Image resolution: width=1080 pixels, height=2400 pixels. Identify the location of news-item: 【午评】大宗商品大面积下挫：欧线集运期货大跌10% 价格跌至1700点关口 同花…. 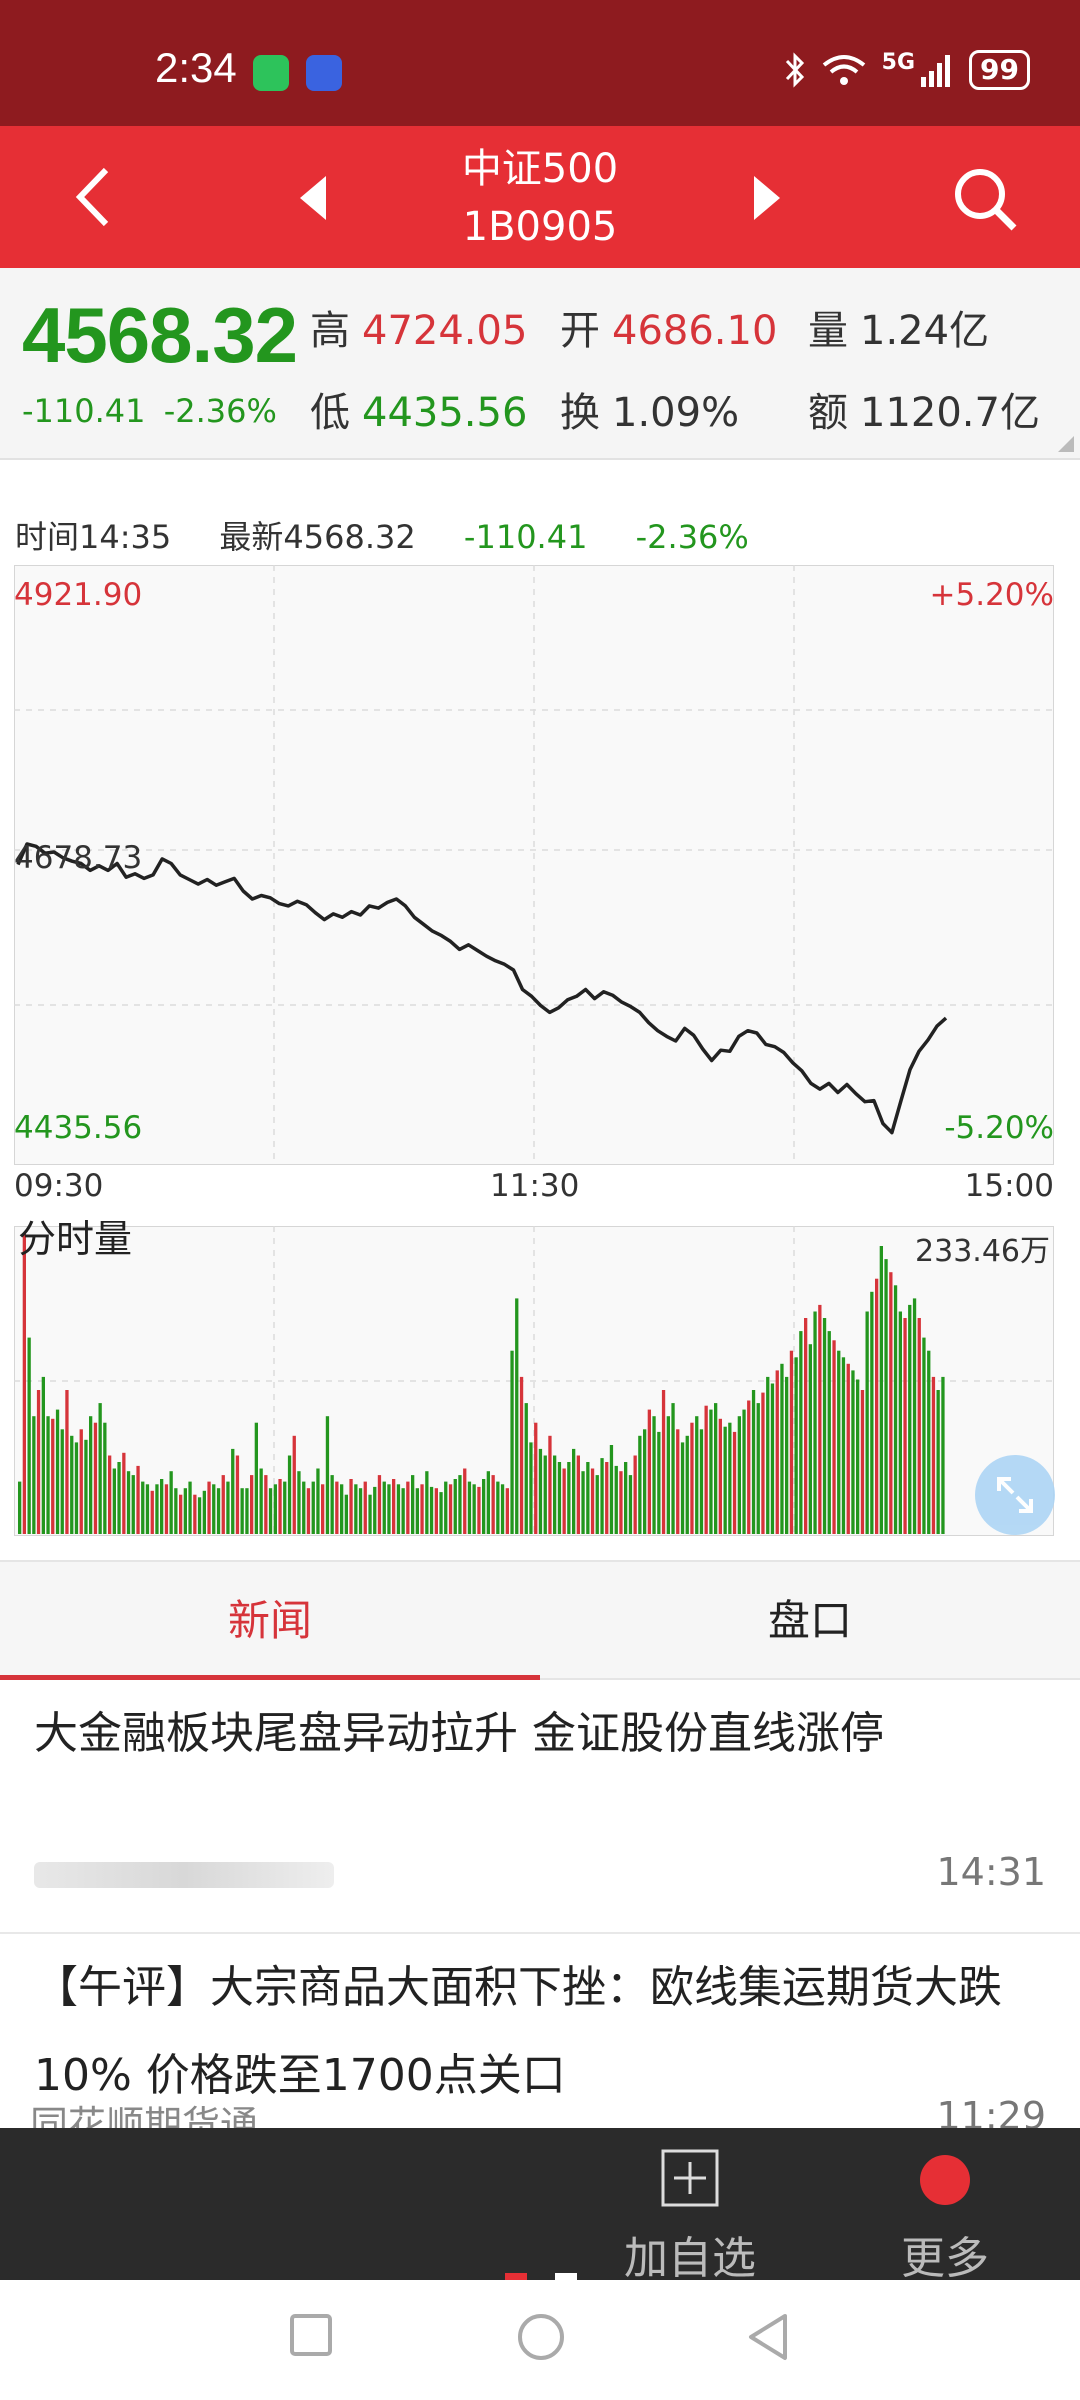
(540, 2031).